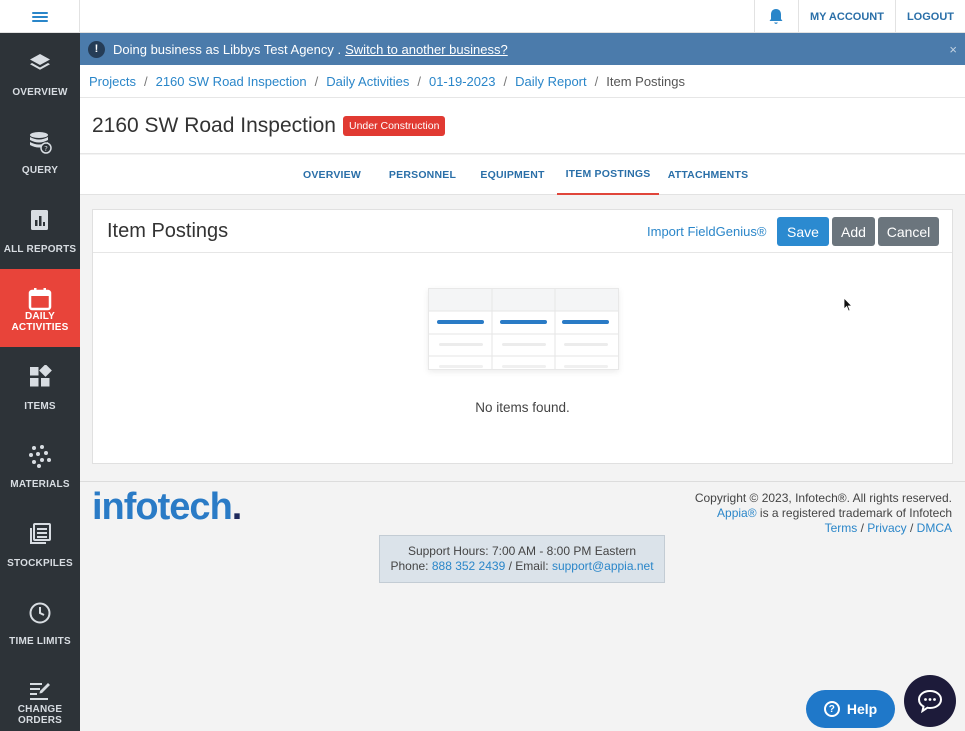  What do you see at coordinates (603, 566) in the screenshot?
I see `email-link: support@appia.net` at bounding box center [603, 566].